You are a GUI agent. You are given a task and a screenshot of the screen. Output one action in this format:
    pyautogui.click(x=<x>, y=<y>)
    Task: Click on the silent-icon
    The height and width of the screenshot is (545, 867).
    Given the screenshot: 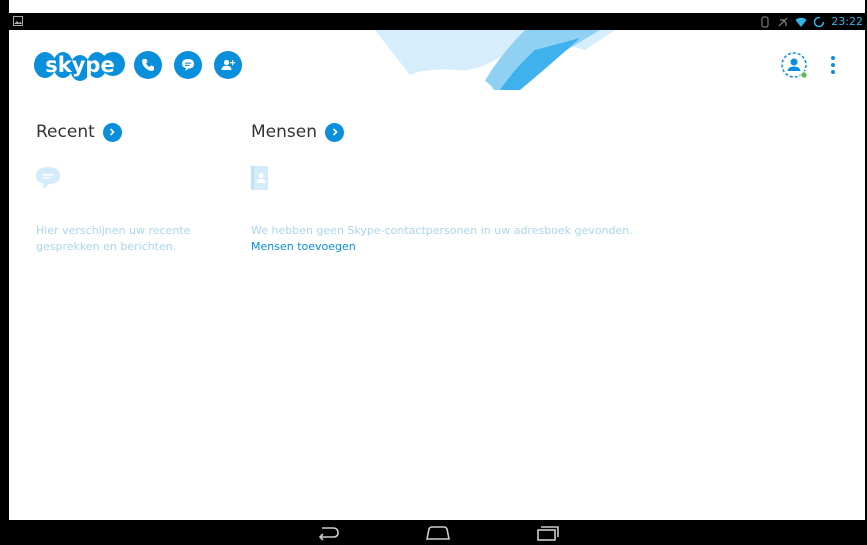 What is the action you would take?
    pyautogui.click(x=783, y=21)
    